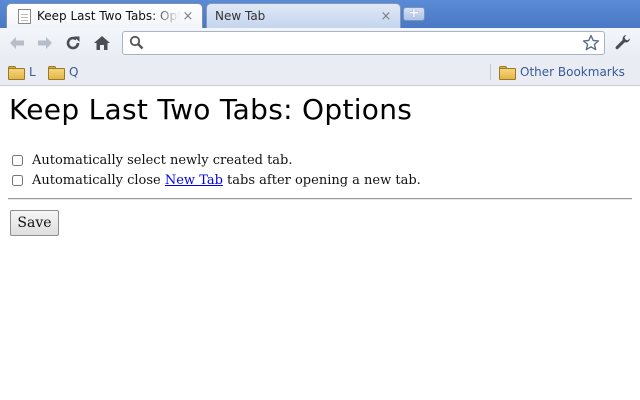 This screenshot has height=400, width=640. What do you see at coordinates (74, 72) in the screenshot?
I see `bookmark-label: Q` at bounding box center [74, 72].